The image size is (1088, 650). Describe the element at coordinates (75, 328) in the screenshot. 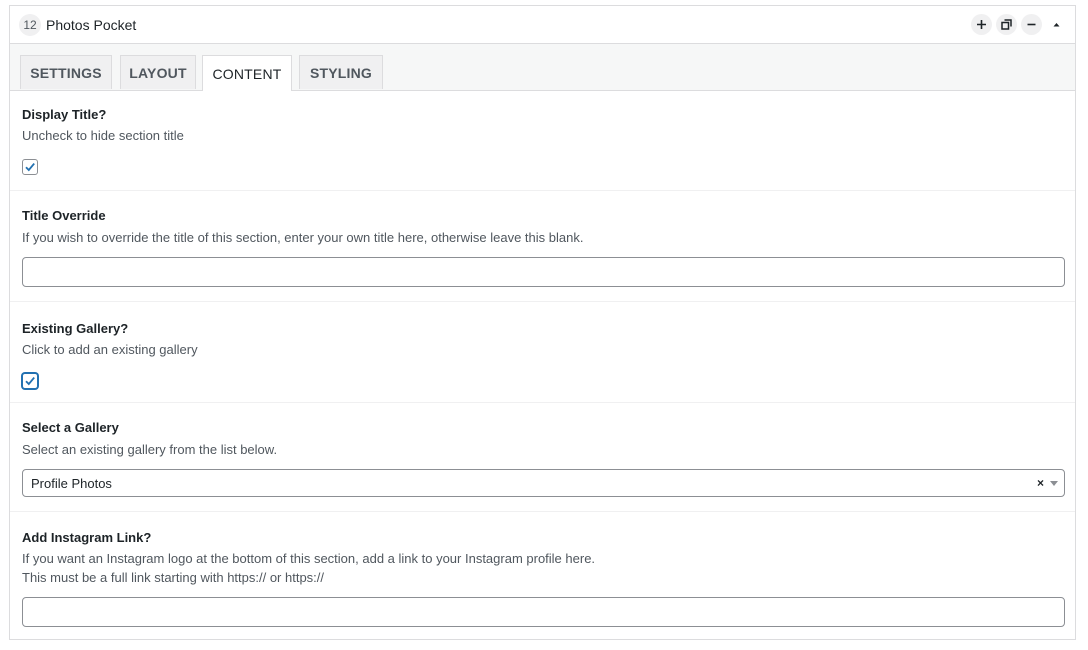

I see `existing-gallery-label: Existing Gallery?` at that location.